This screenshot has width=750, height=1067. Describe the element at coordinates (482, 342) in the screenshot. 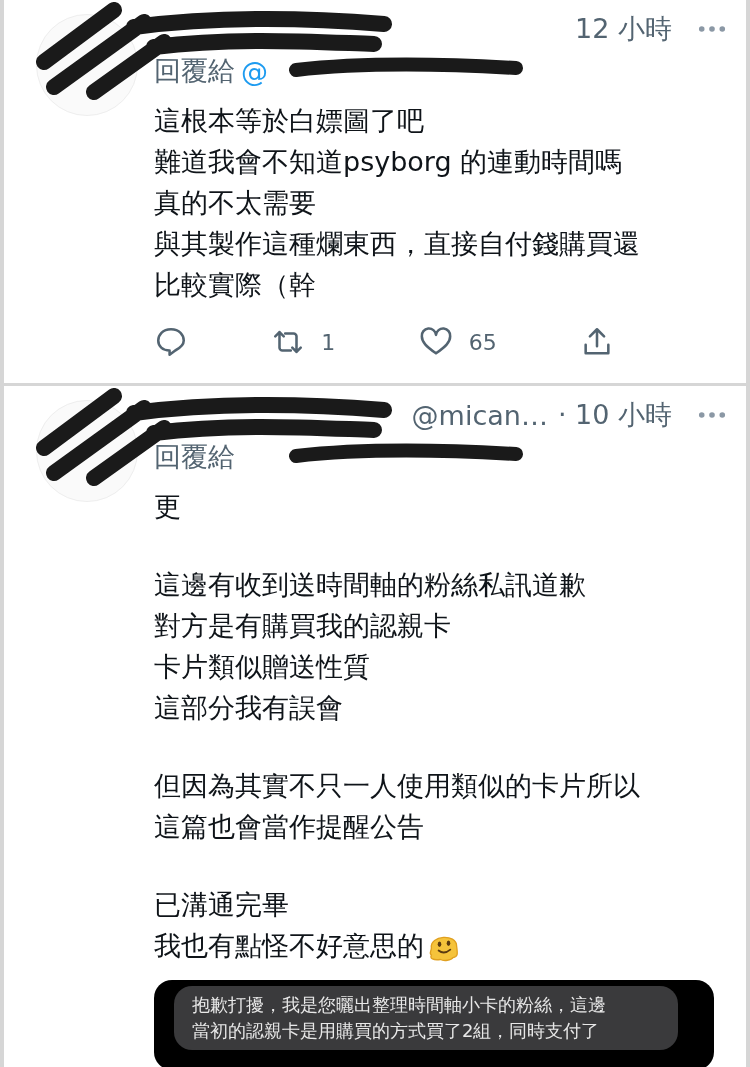

I see `like-count: 65` at that location.